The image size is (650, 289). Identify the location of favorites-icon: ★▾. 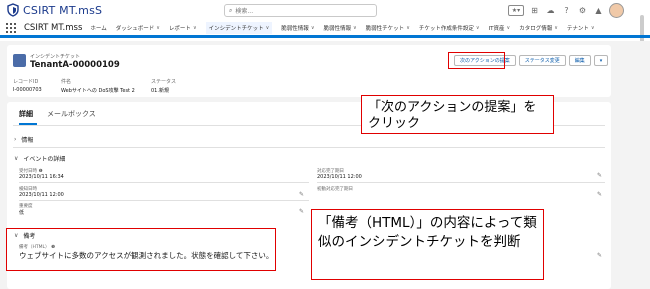
(516, 10).